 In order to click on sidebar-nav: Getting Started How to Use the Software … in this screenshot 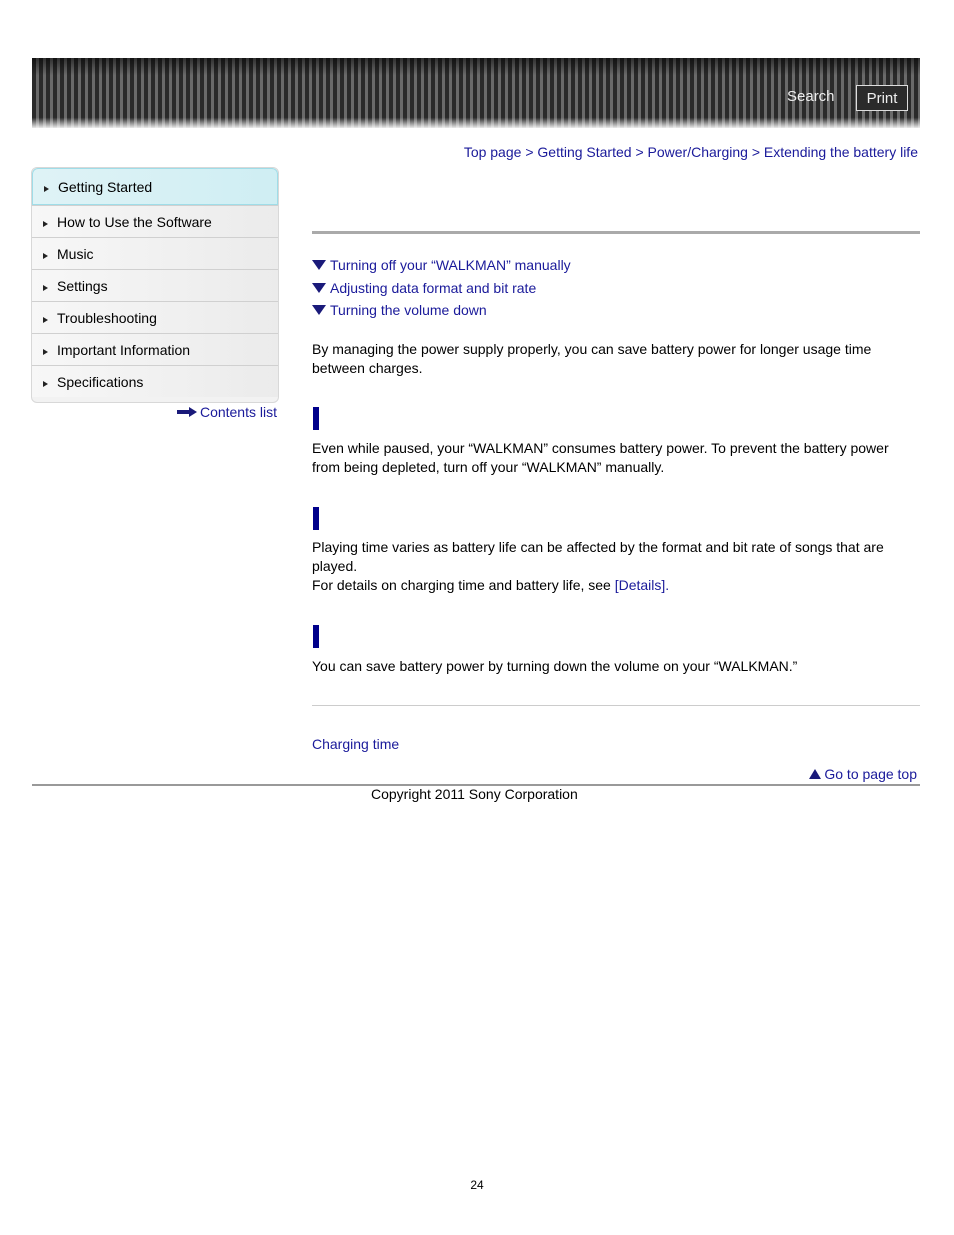, I will do `click(155, 285)`.